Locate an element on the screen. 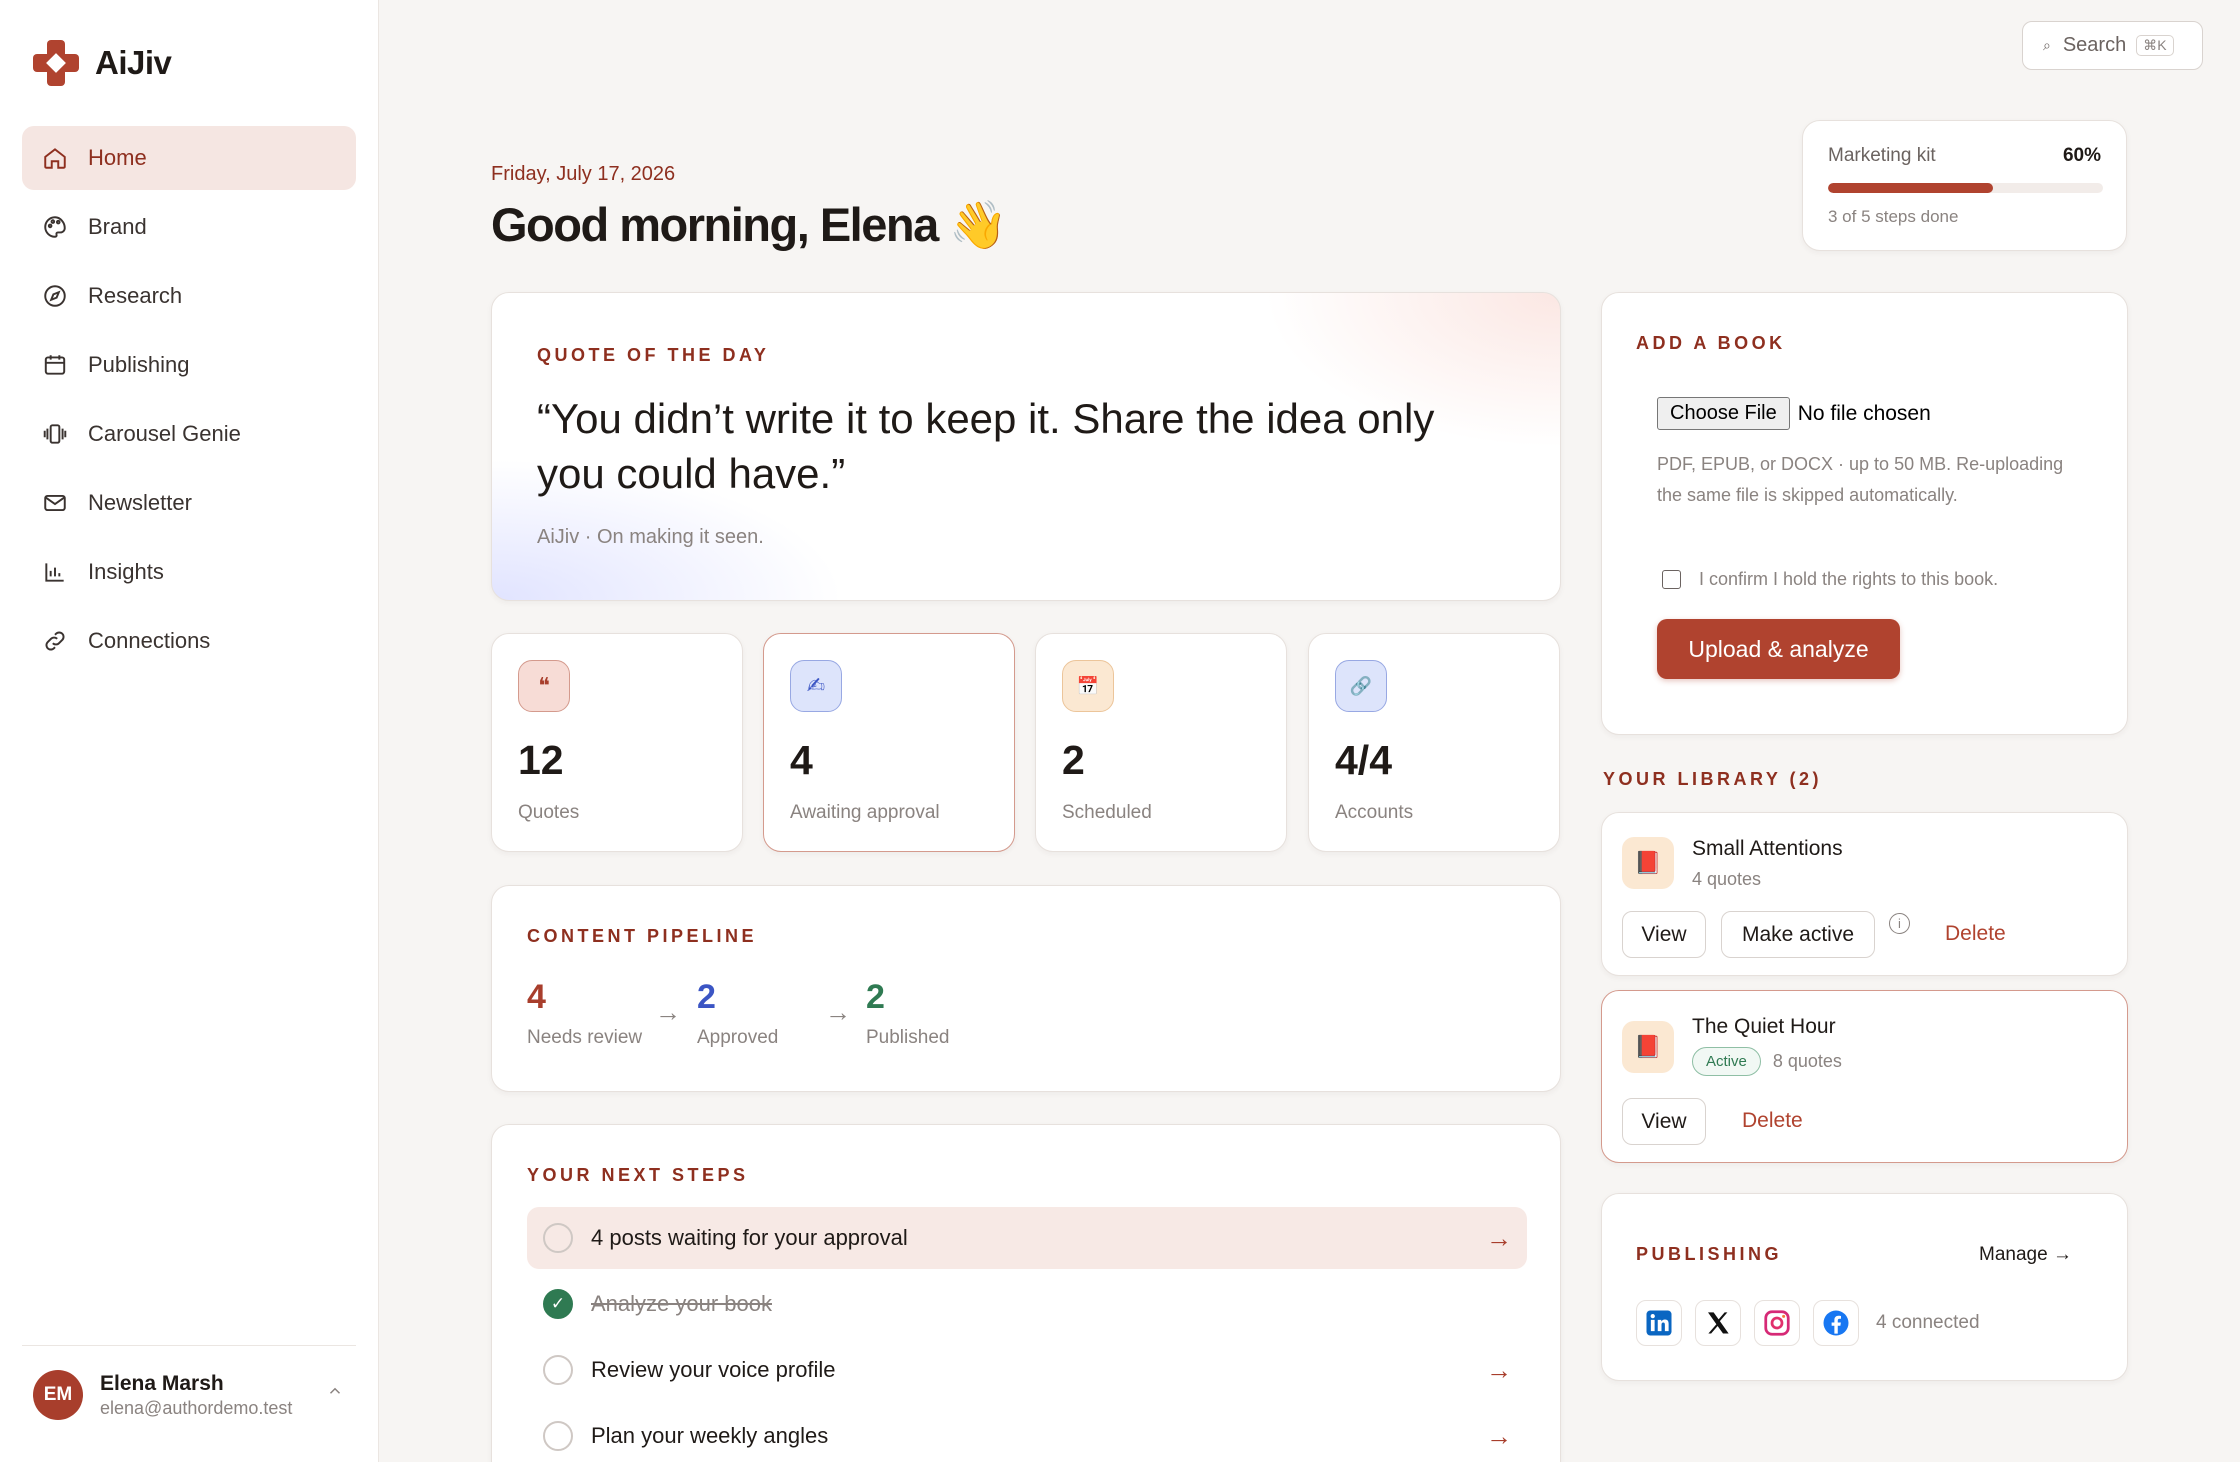 This screenshot has height=1462, width=2240. book-title: Small Attentions is located at coordinates (1767, 848).